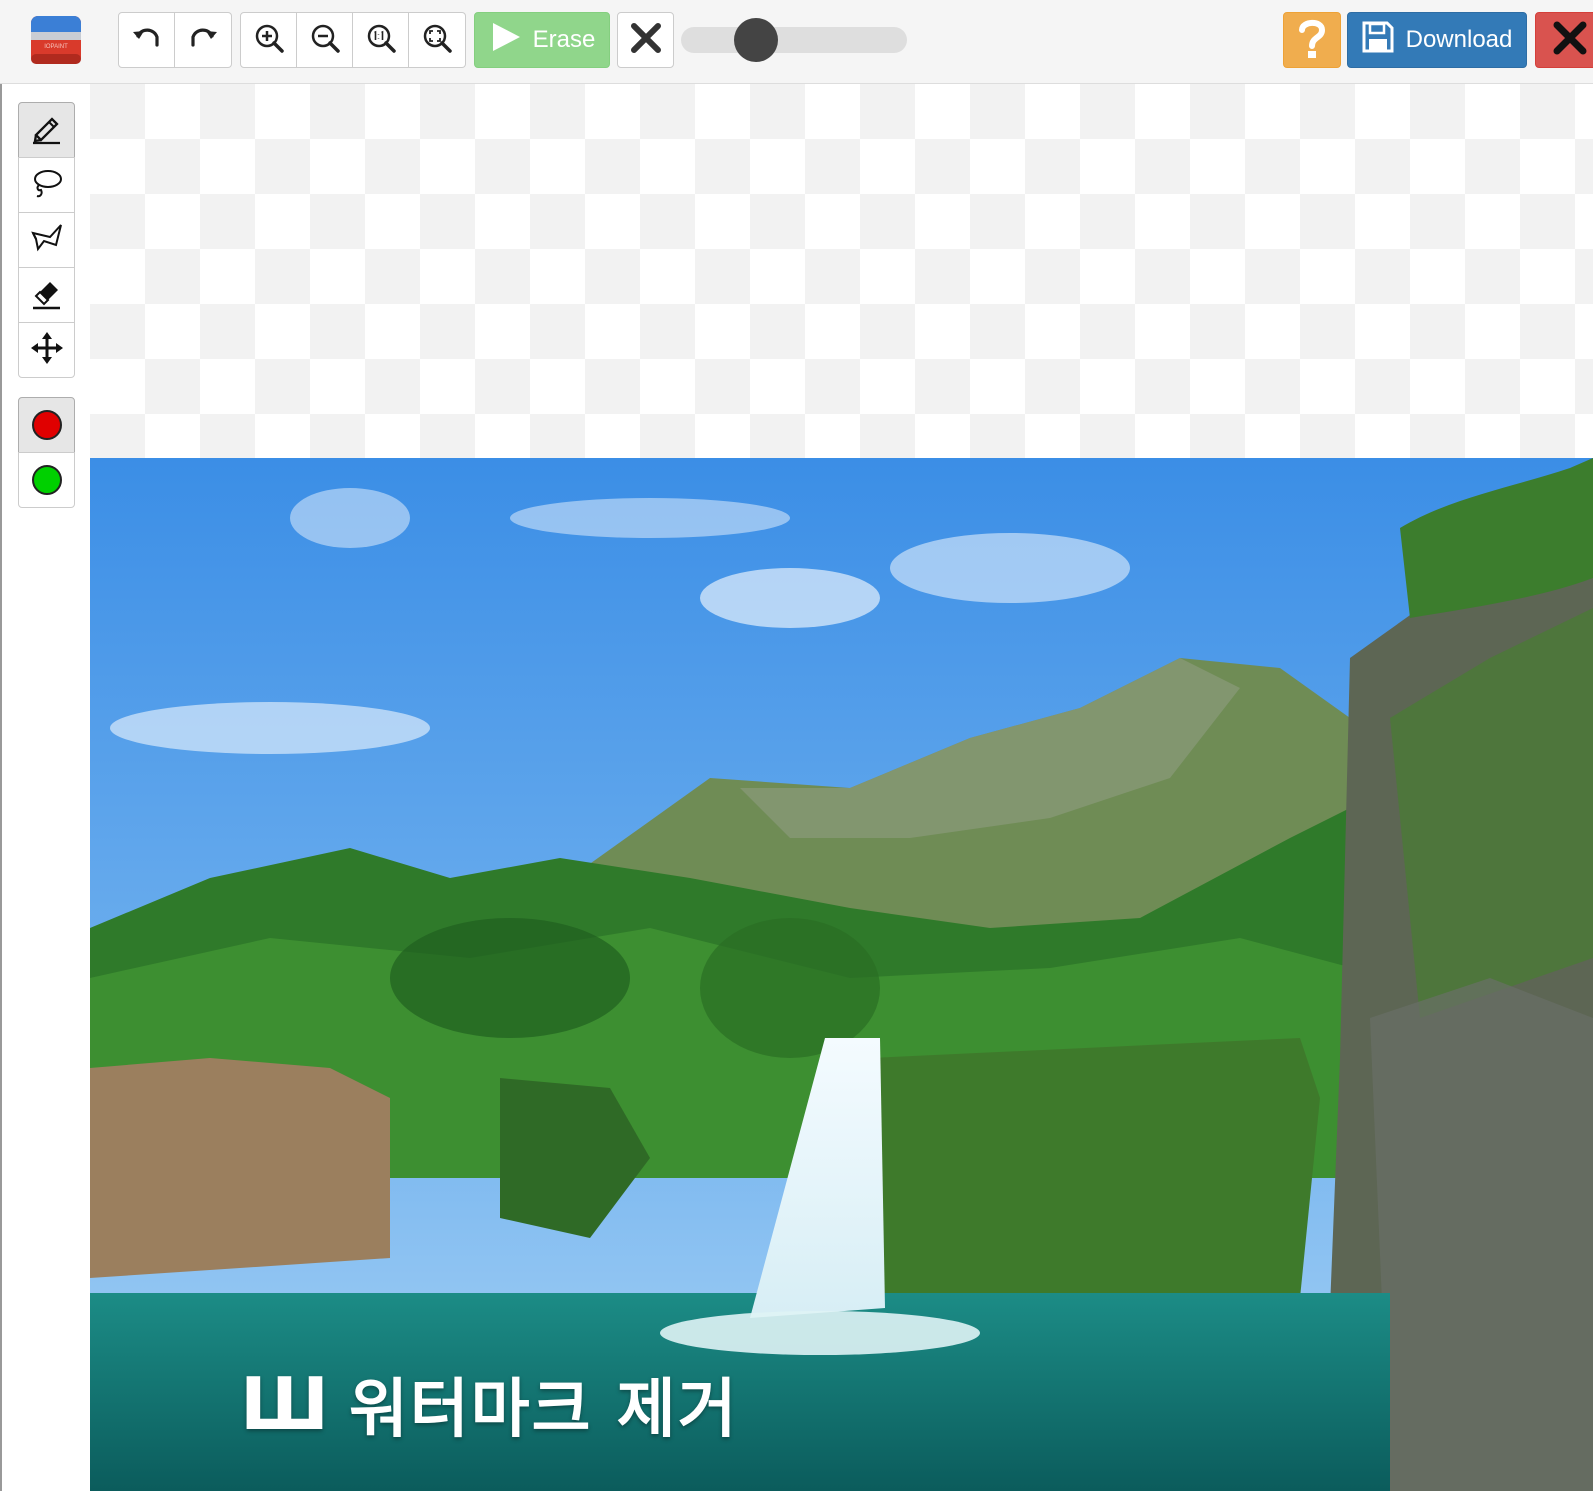 The image size is (1593, 1491). I want to click on green-marker-icon, so click(46, 480).